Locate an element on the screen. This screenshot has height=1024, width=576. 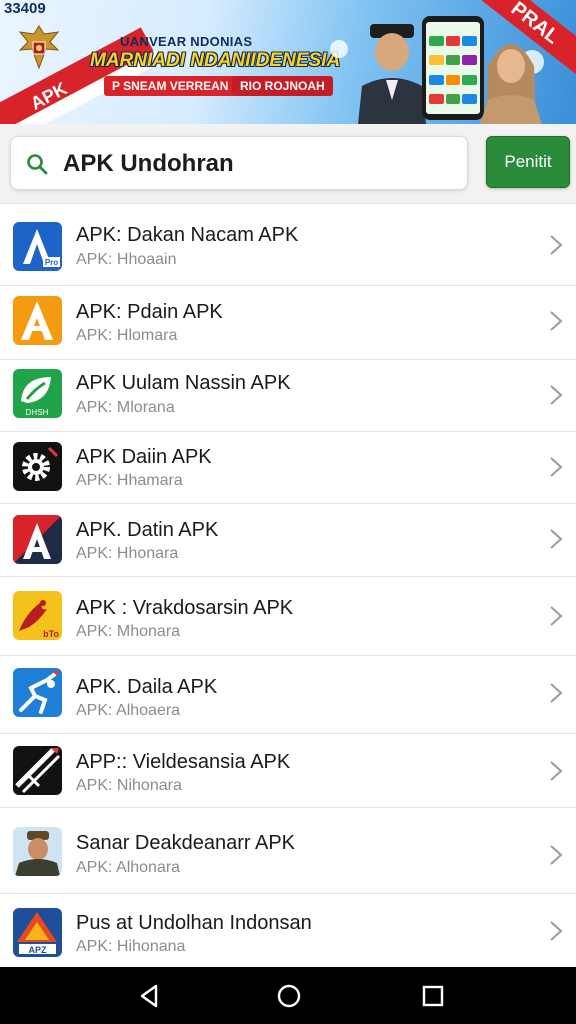
app-list-item: APK. Datin APK APK: Hhonara is located at coordinates (288, 540).